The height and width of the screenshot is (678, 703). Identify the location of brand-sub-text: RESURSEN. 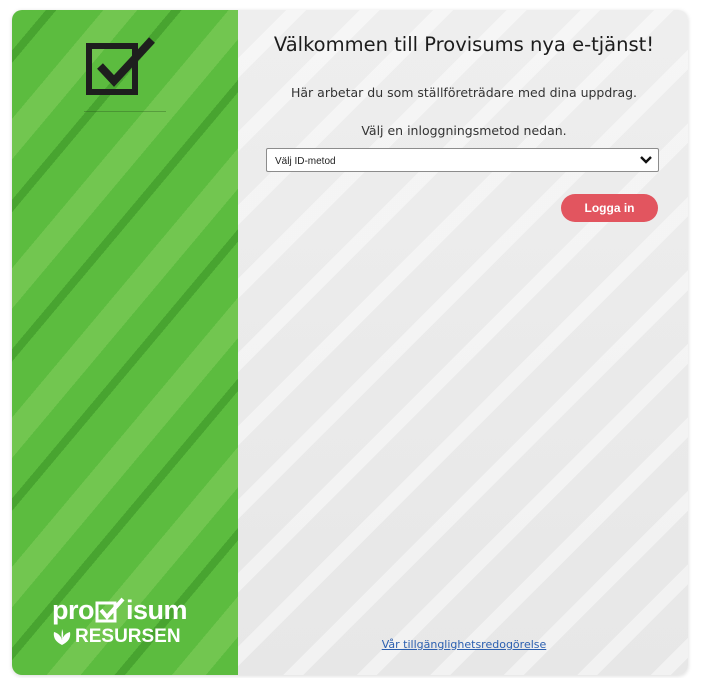
(128, 636).